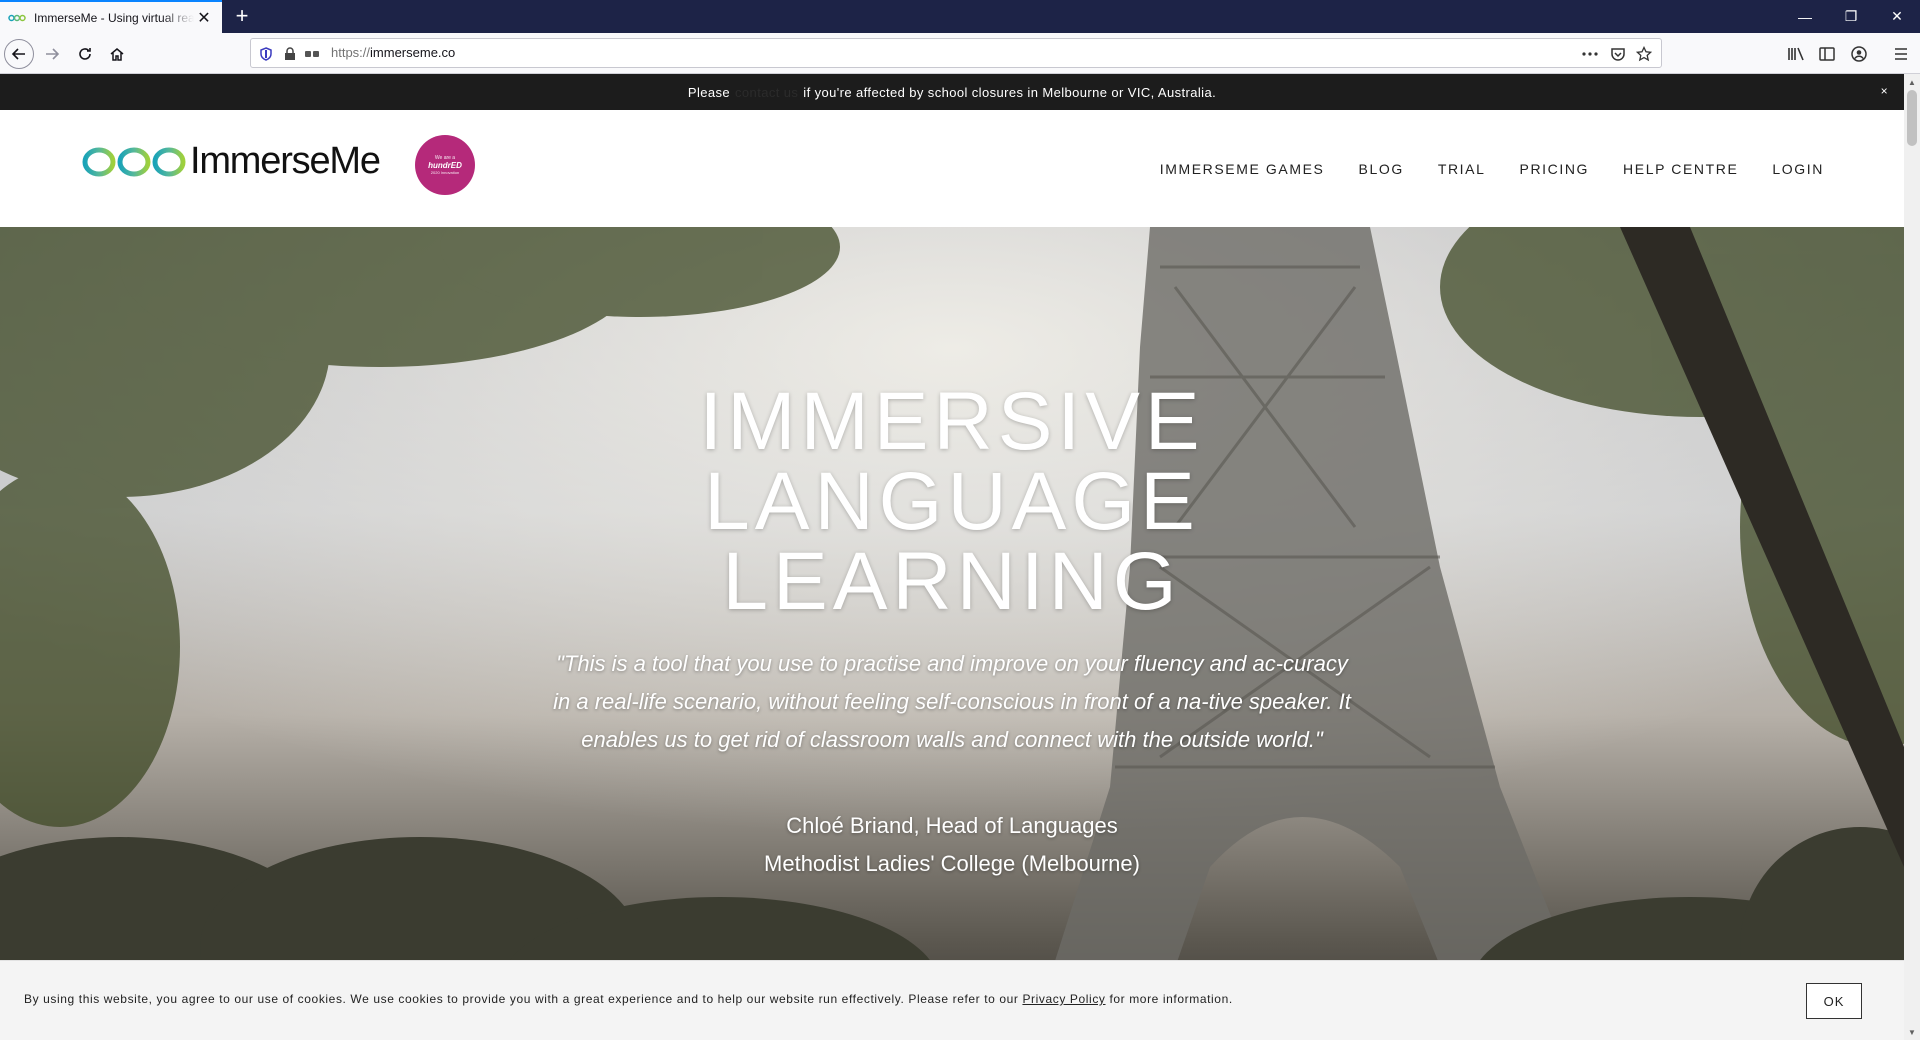  I want to click on privacy-policy-link: Privacy Policy, so click(1063, 999).